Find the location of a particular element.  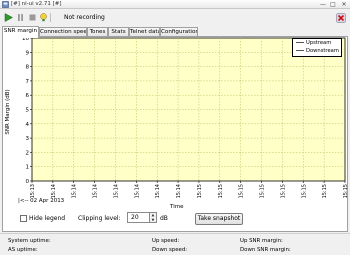

maximize-button: □ is located at coordinates (333, 4).